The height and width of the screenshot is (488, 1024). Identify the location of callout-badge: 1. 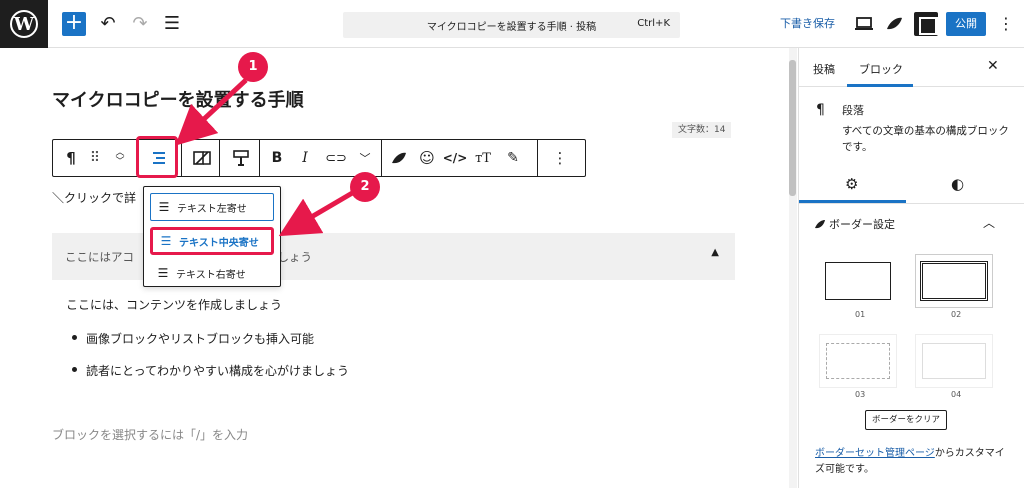
(253, 67).